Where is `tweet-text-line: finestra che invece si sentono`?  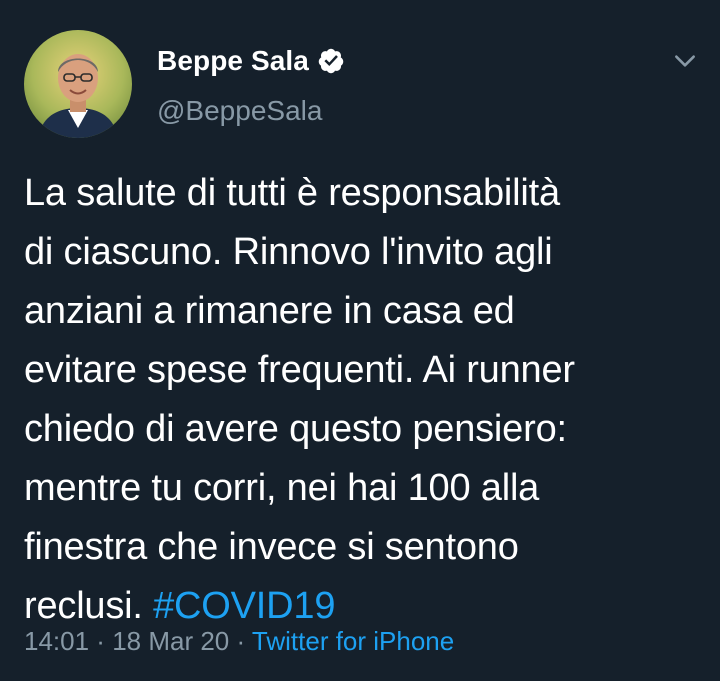
tweet-text-line: finestra che invece si sentono is located at coordinates (271, 547).